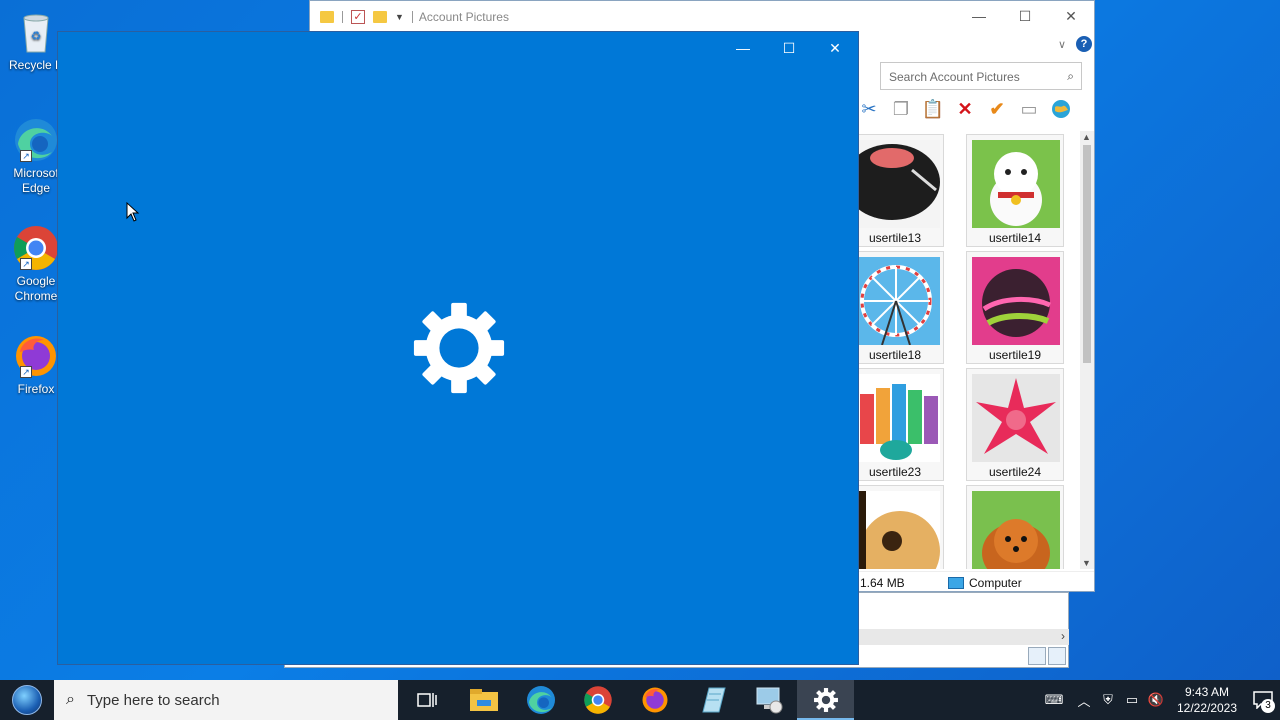  I want to click on remote-desktop-icon, so click(769, 700).